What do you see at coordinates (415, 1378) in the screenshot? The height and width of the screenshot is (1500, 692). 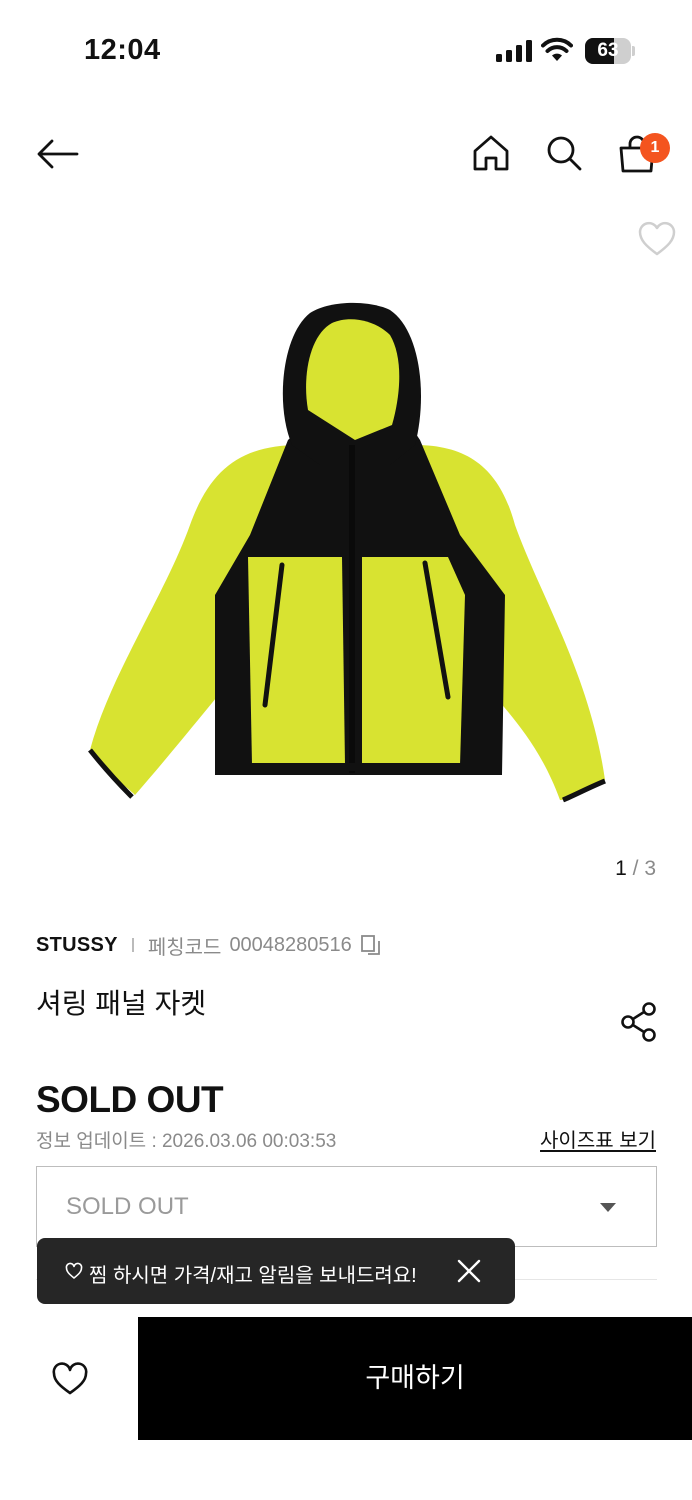 I see `buy-button: 구매하기` at bounding box center [415, 1378].